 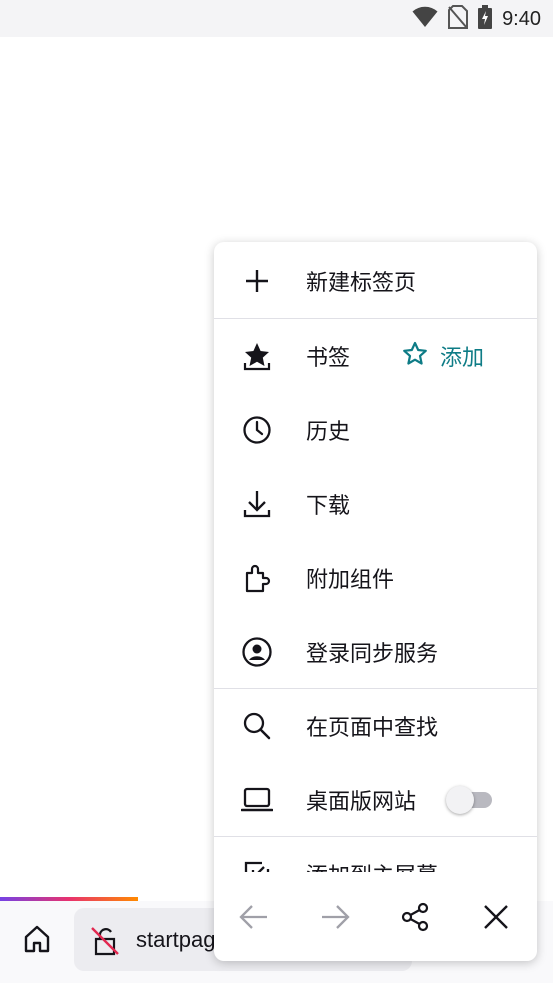 I want to click on plus-icon, so click(x=257, y=281).